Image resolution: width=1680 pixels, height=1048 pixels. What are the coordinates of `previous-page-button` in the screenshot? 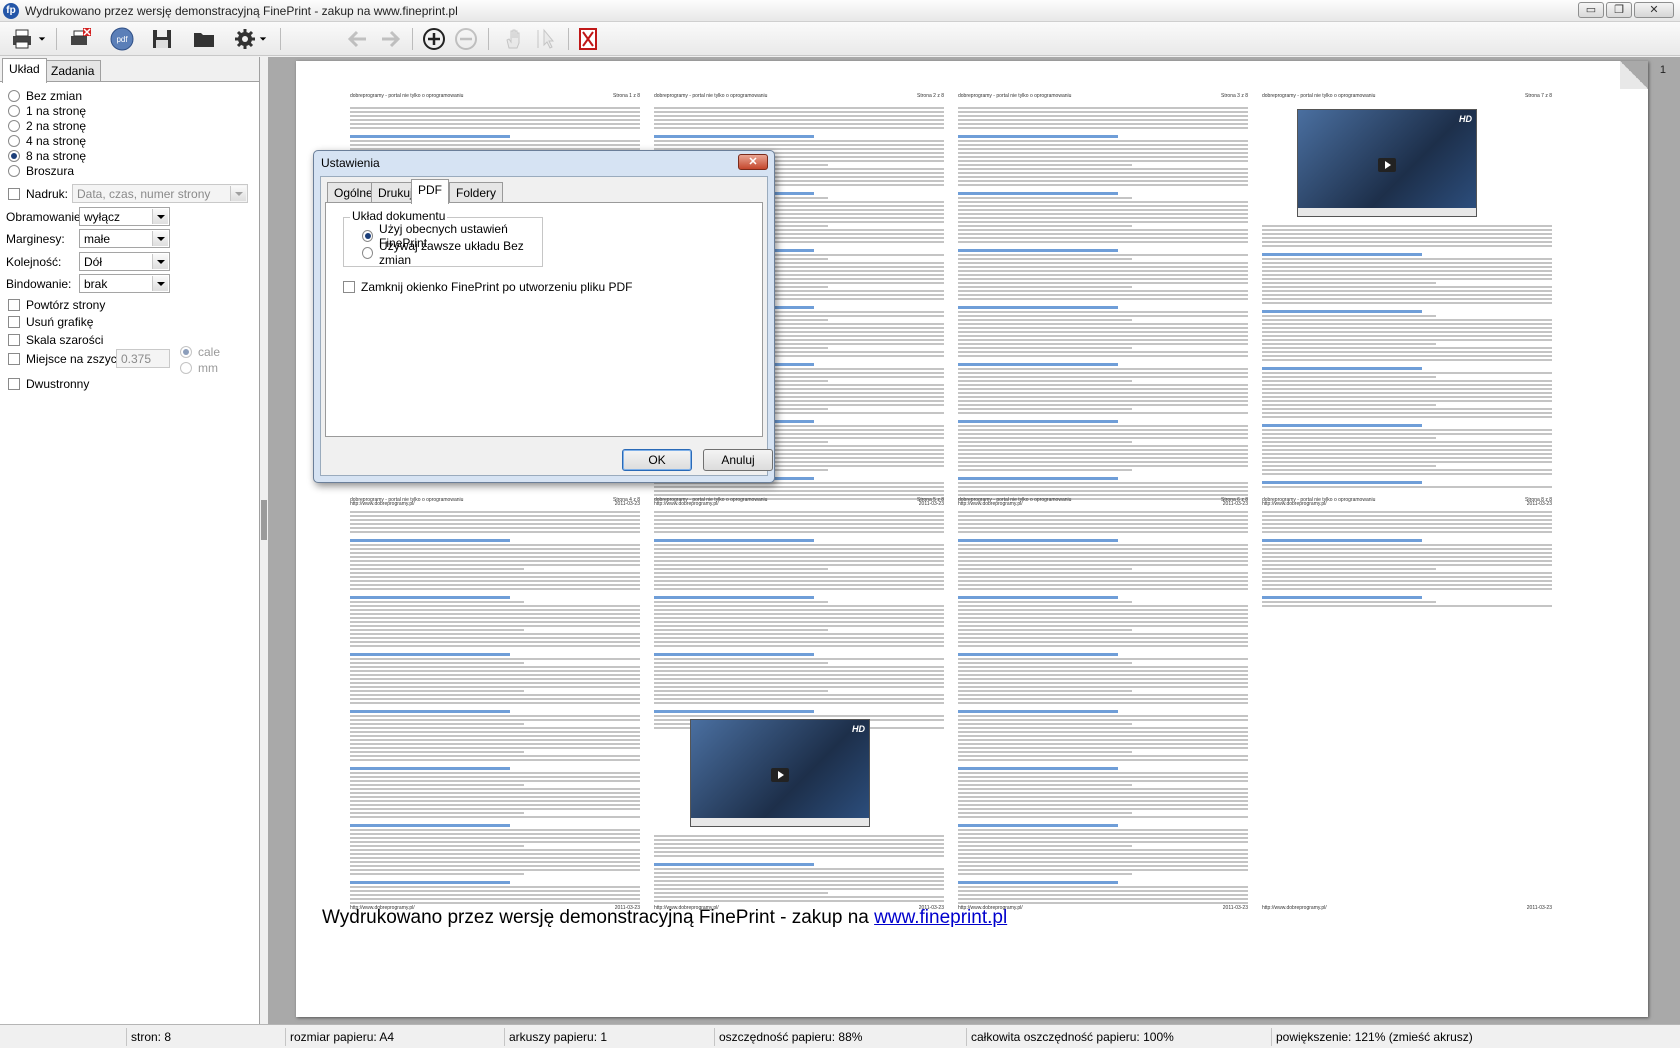 It's located at (358, 39).